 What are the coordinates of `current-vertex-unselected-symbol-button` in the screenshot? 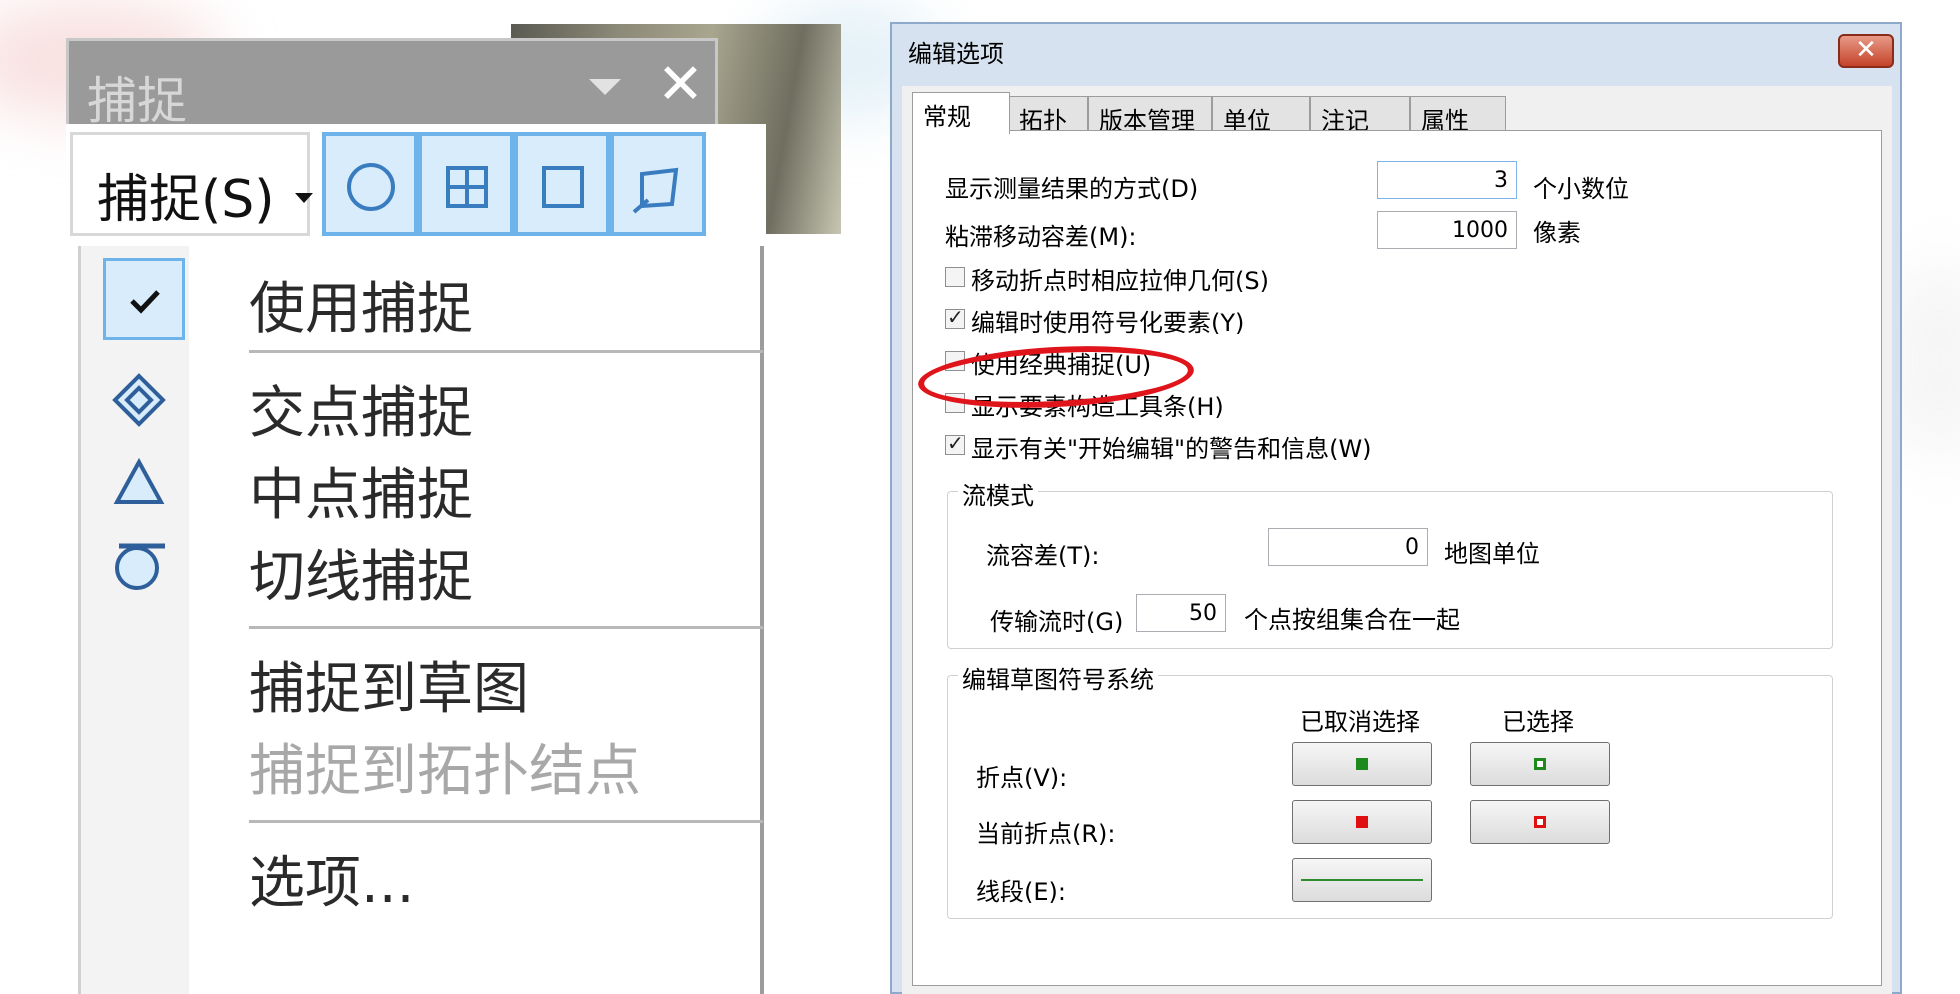 It's located at (1362, 822).